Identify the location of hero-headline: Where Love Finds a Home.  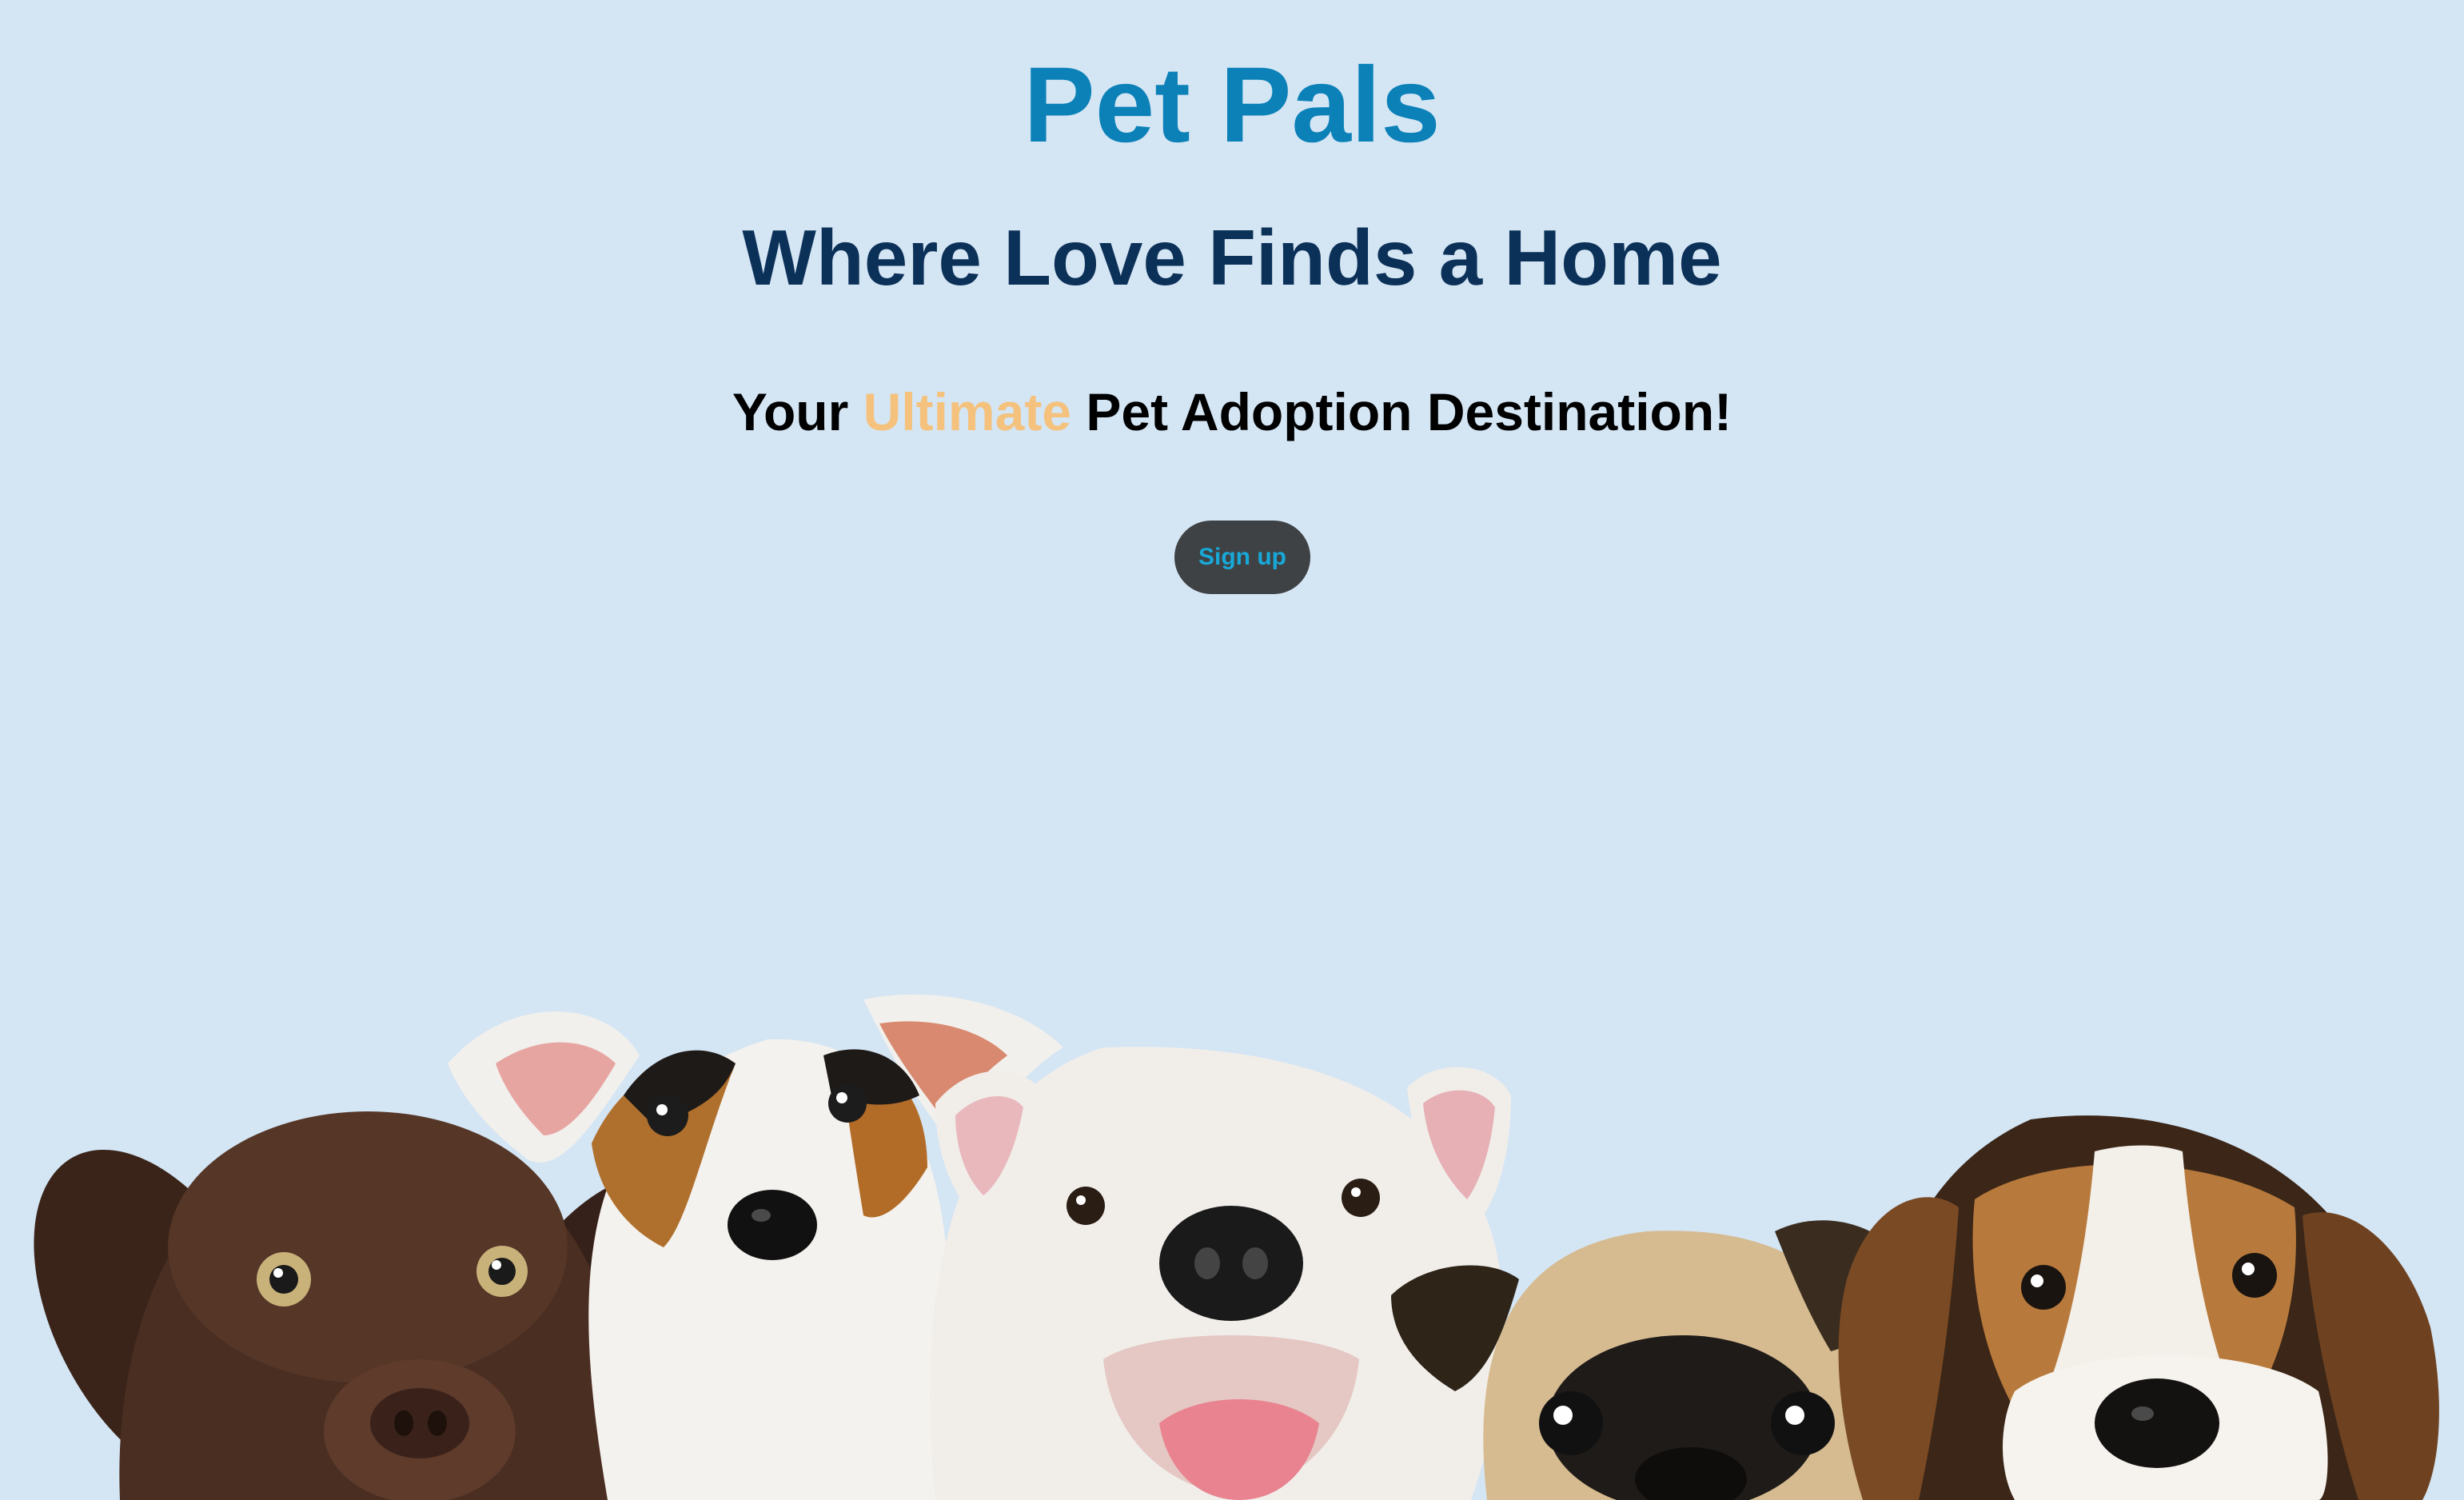
(1232, 257).